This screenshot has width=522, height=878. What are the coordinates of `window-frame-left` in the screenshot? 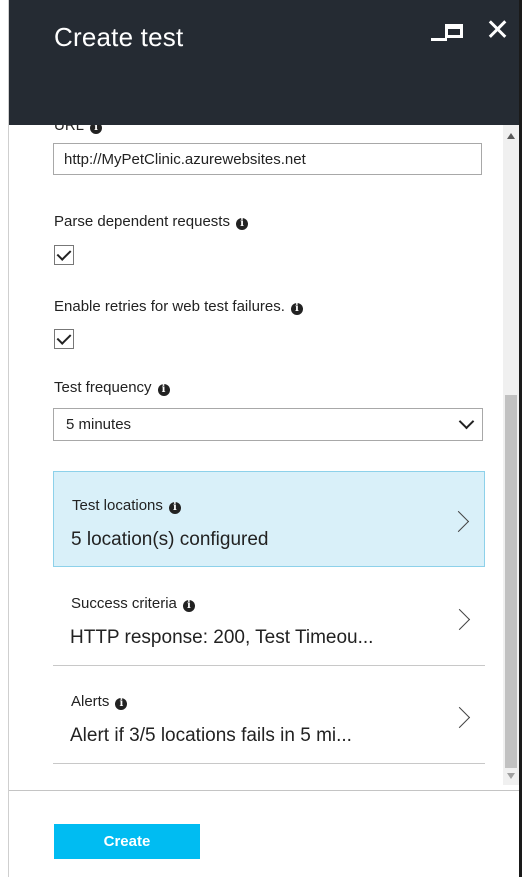 It's located at (4, 438).